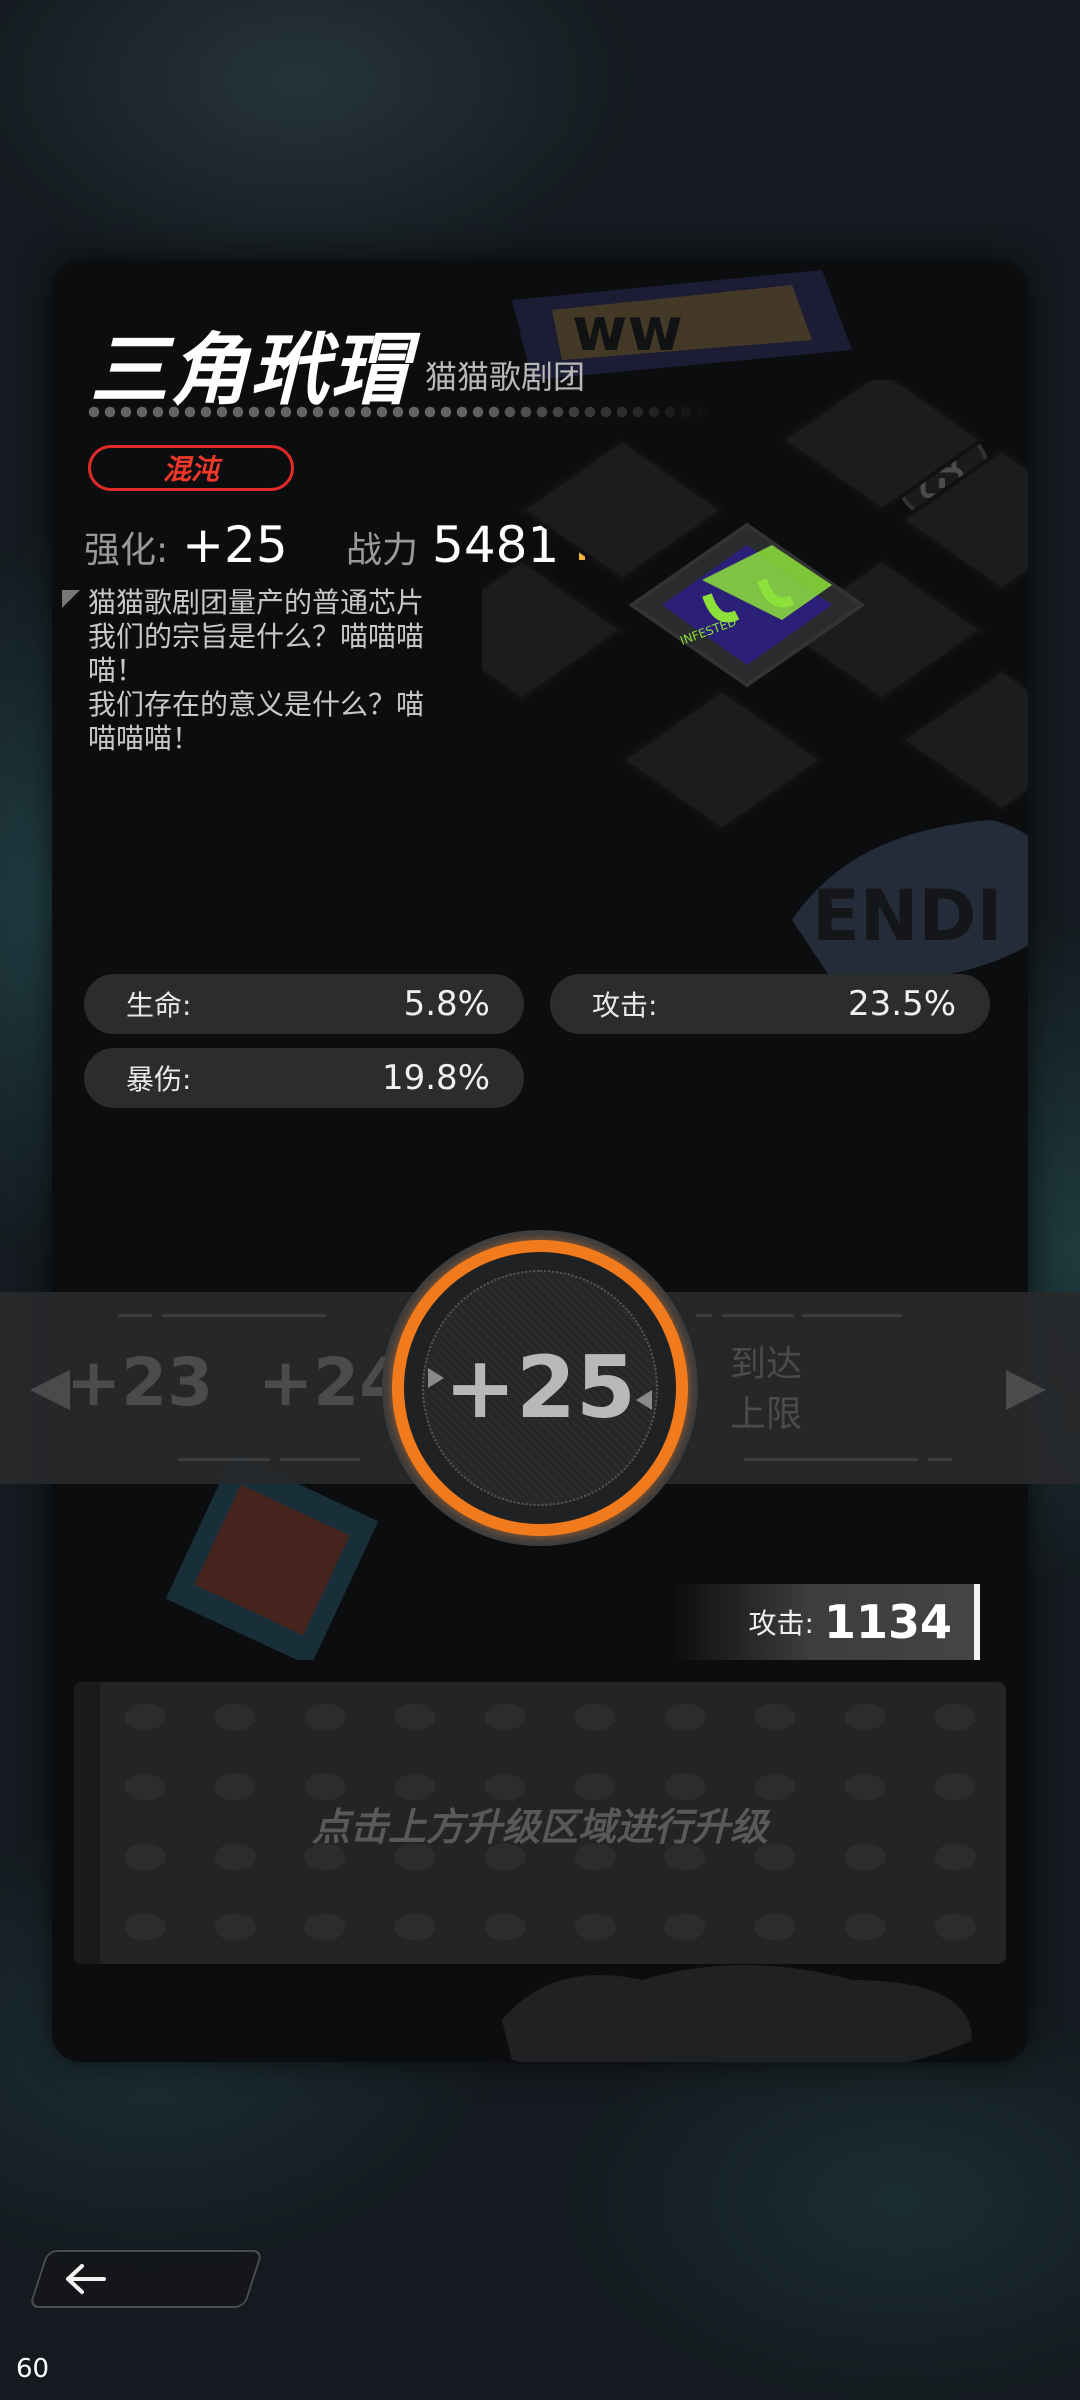  I want to click on attribute-label: 暴伤:, so click(159, 1079).